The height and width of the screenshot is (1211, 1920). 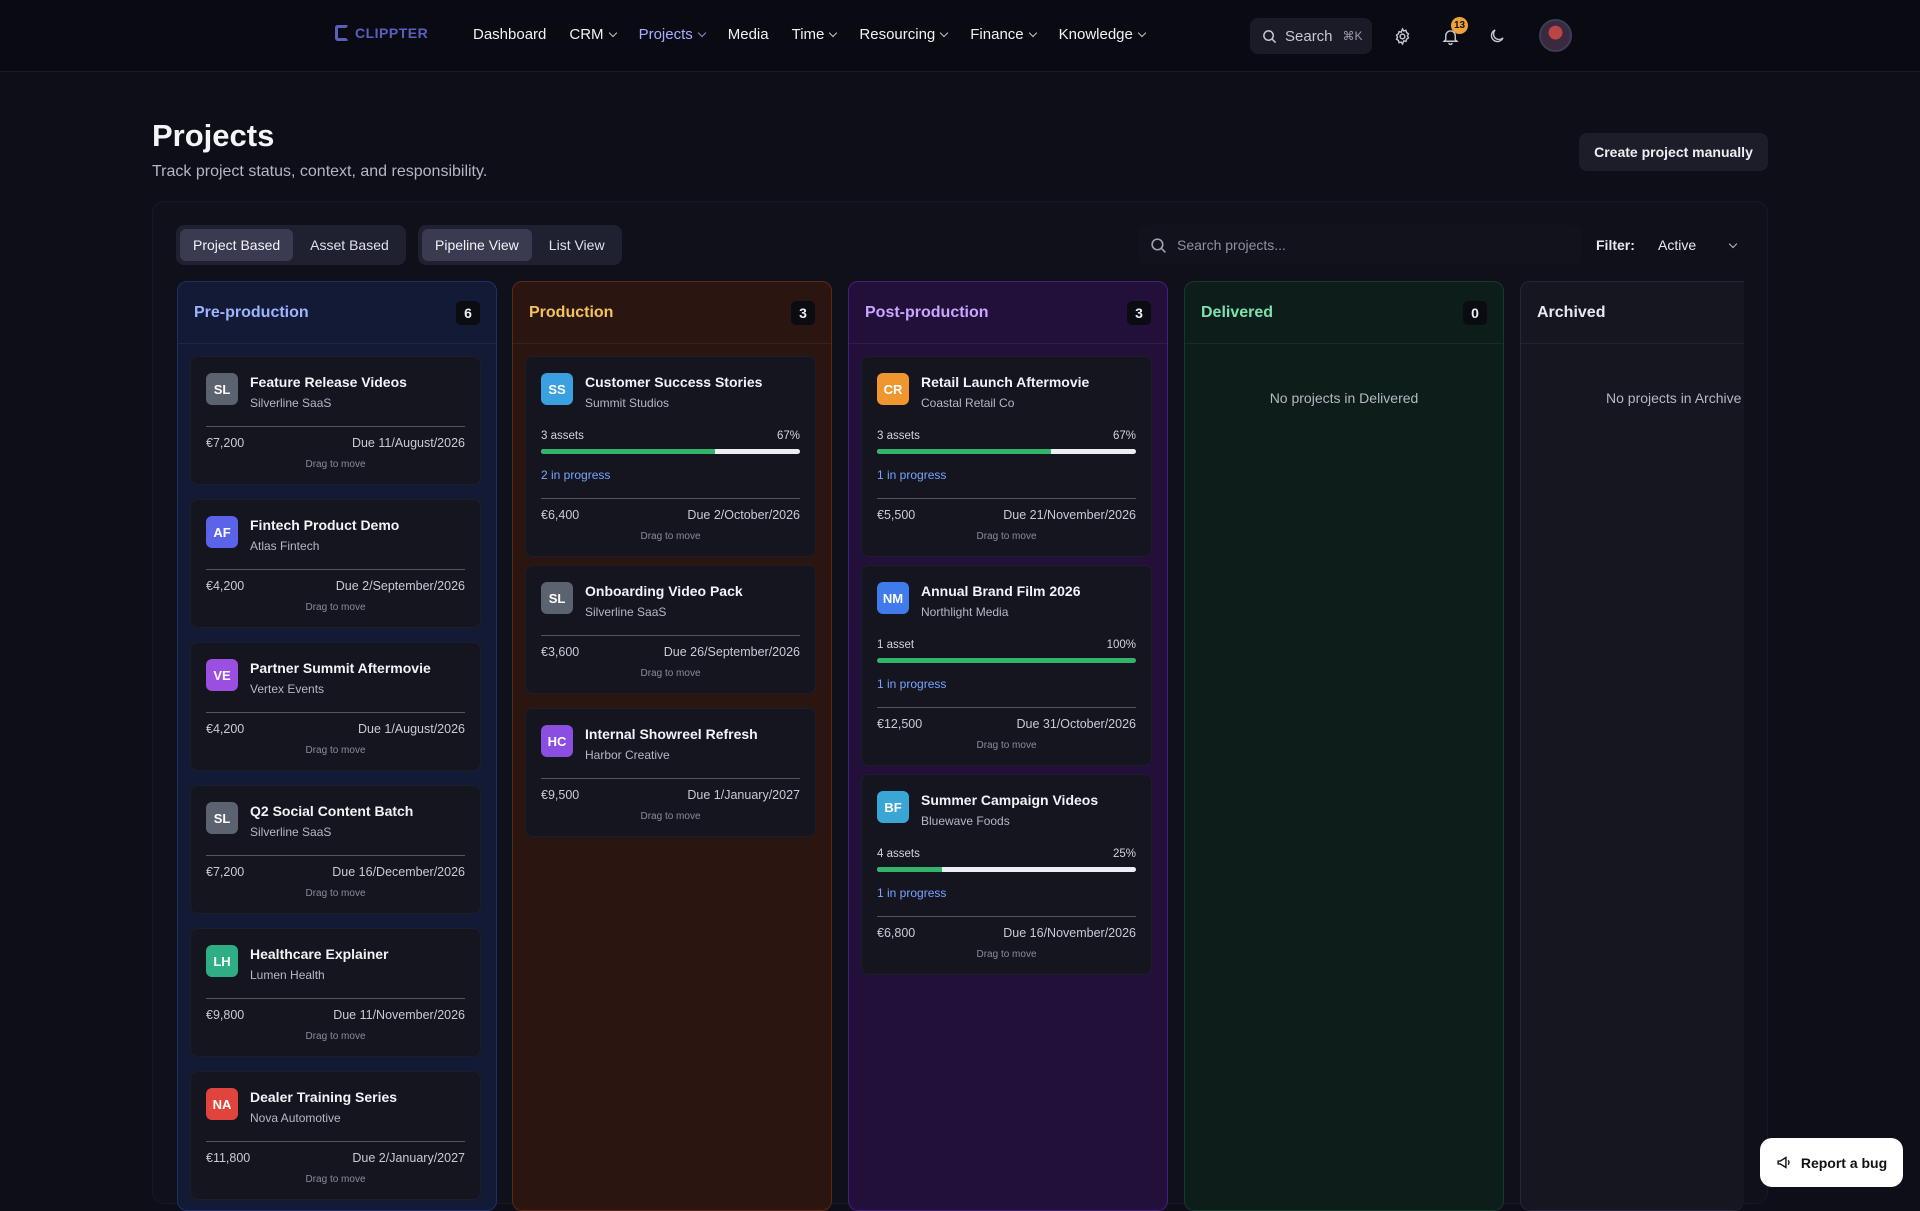 I want to click on nav-item-media: Media, so click(x=748, y=34).